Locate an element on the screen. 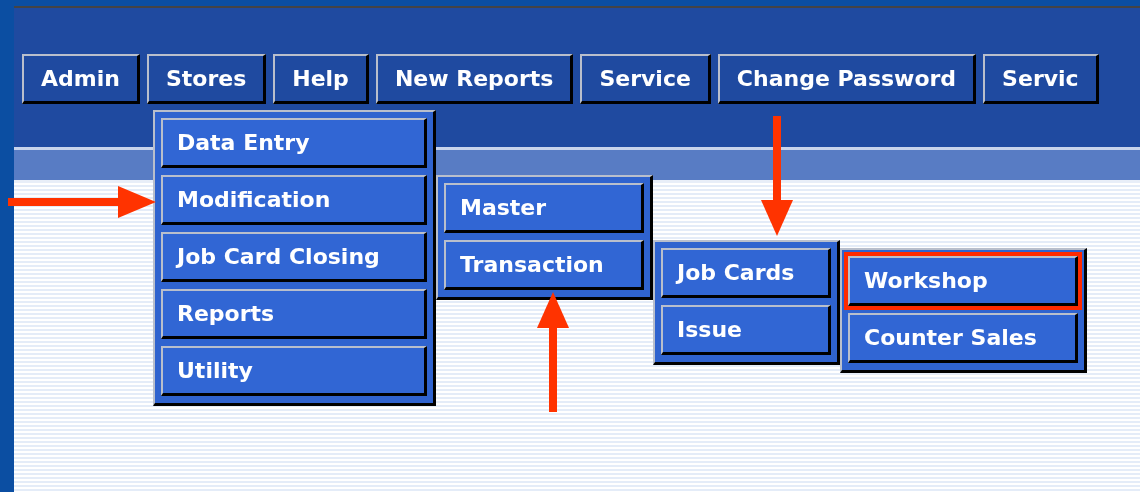  menu-item: Modification is located at coordinates (294, 200).